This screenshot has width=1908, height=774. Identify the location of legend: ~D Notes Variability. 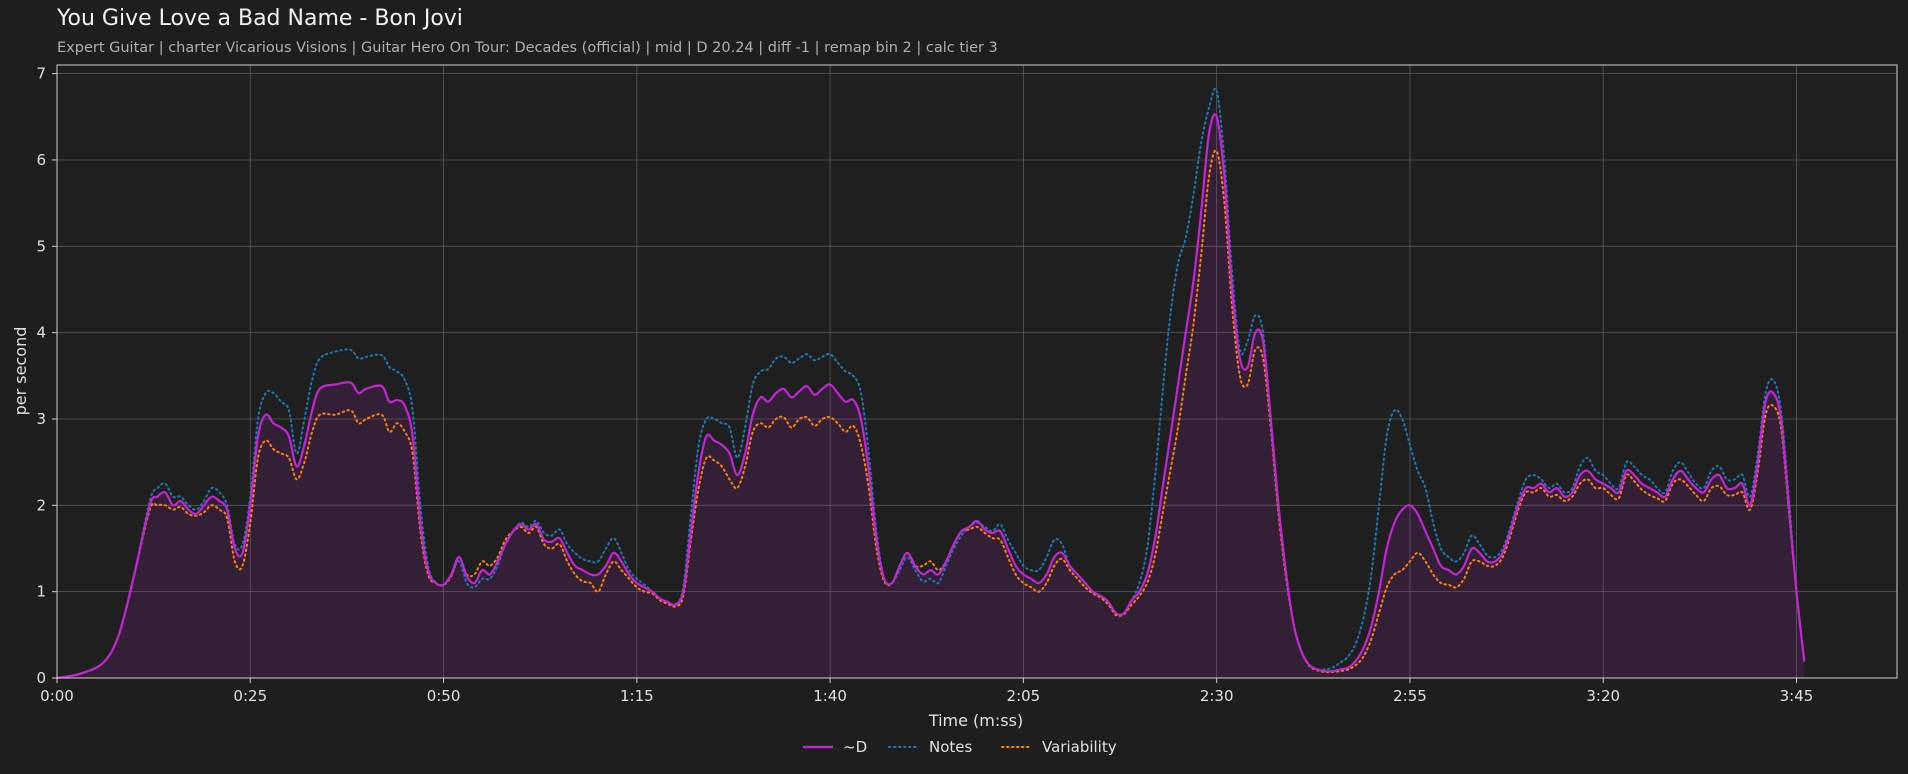
(960, 747).